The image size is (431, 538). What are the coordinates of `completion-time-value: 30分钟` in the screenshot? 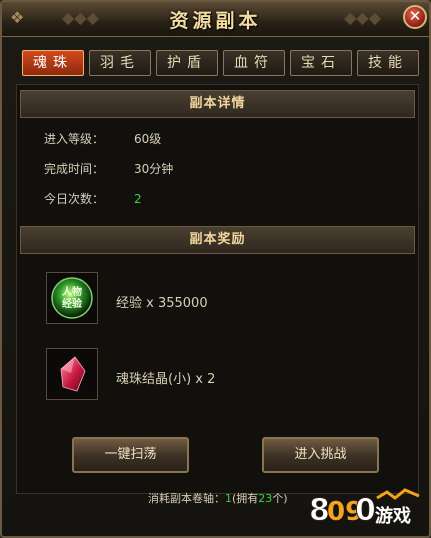 It's located at (154, 169).